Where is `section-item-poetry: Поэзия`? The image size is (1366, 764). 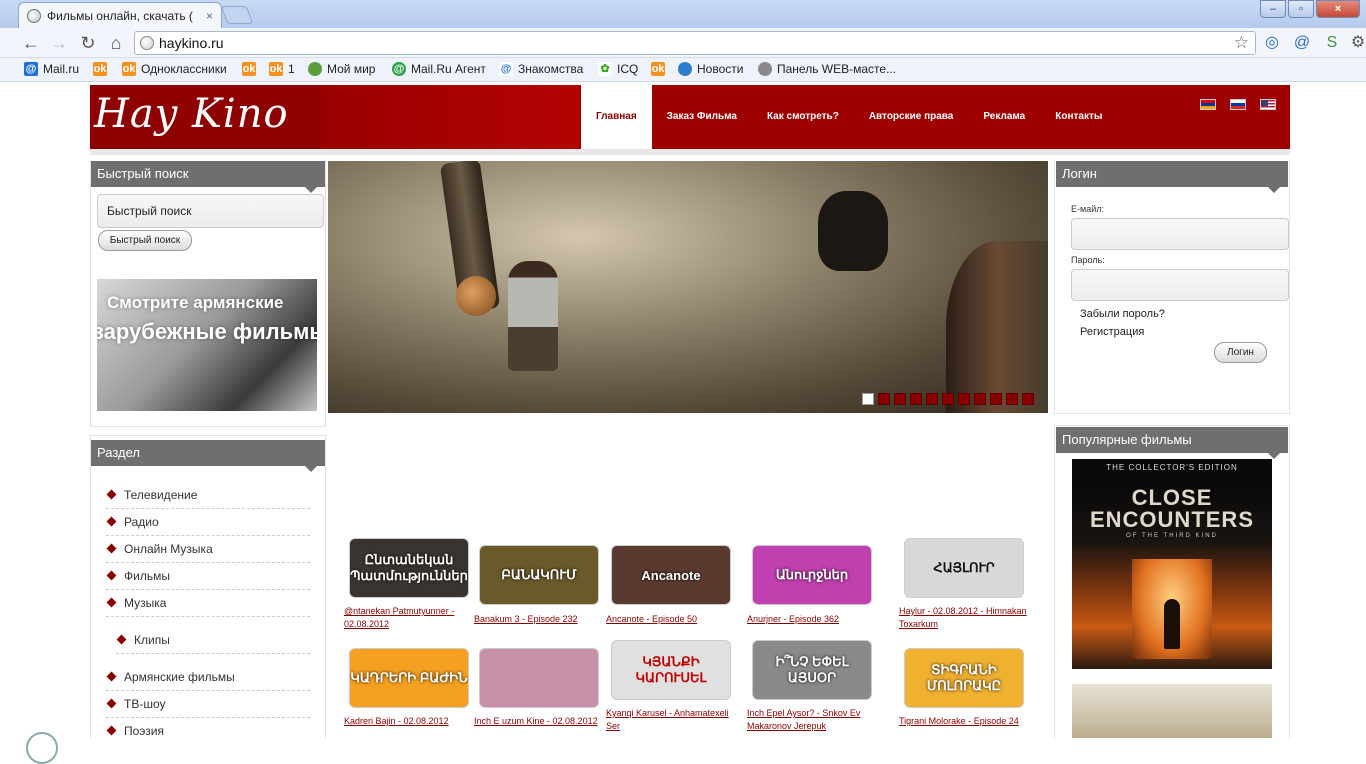 section-item-poetry: Поэзия is located at coordinates (208, 728).